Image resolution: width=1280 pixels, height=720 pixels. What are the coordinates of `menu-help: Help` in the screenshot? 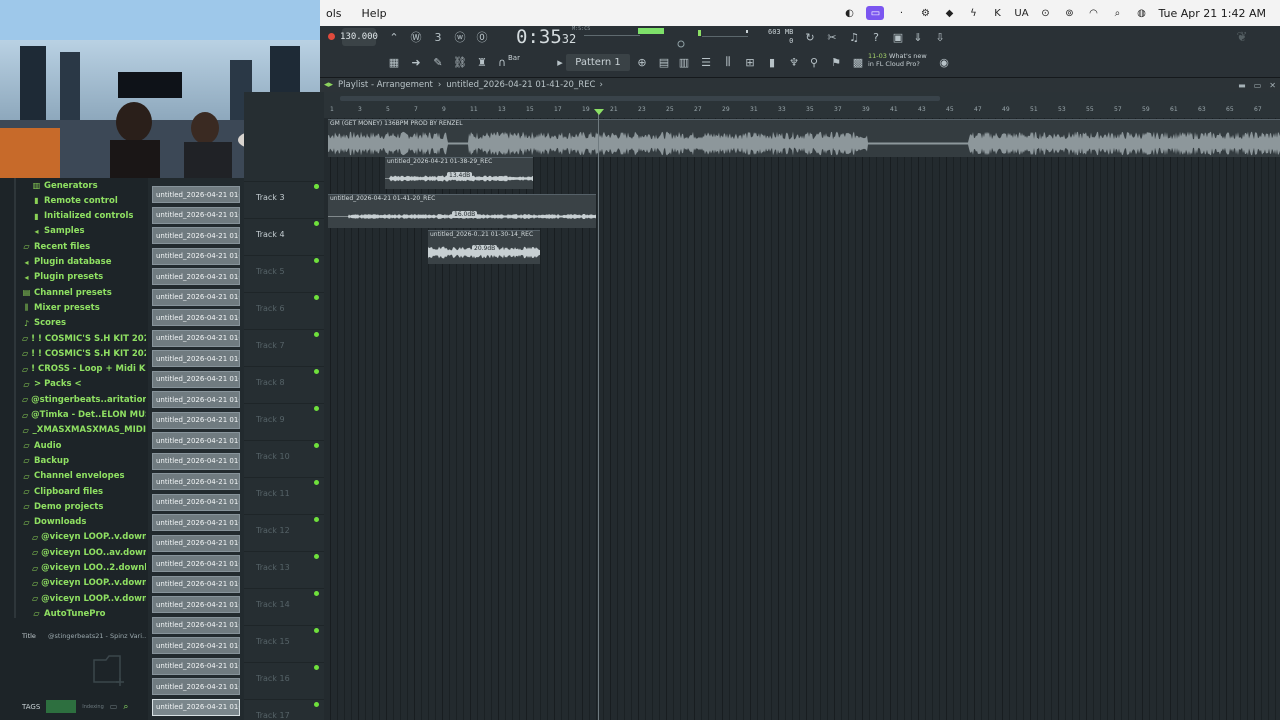 It's located at (374, 13).